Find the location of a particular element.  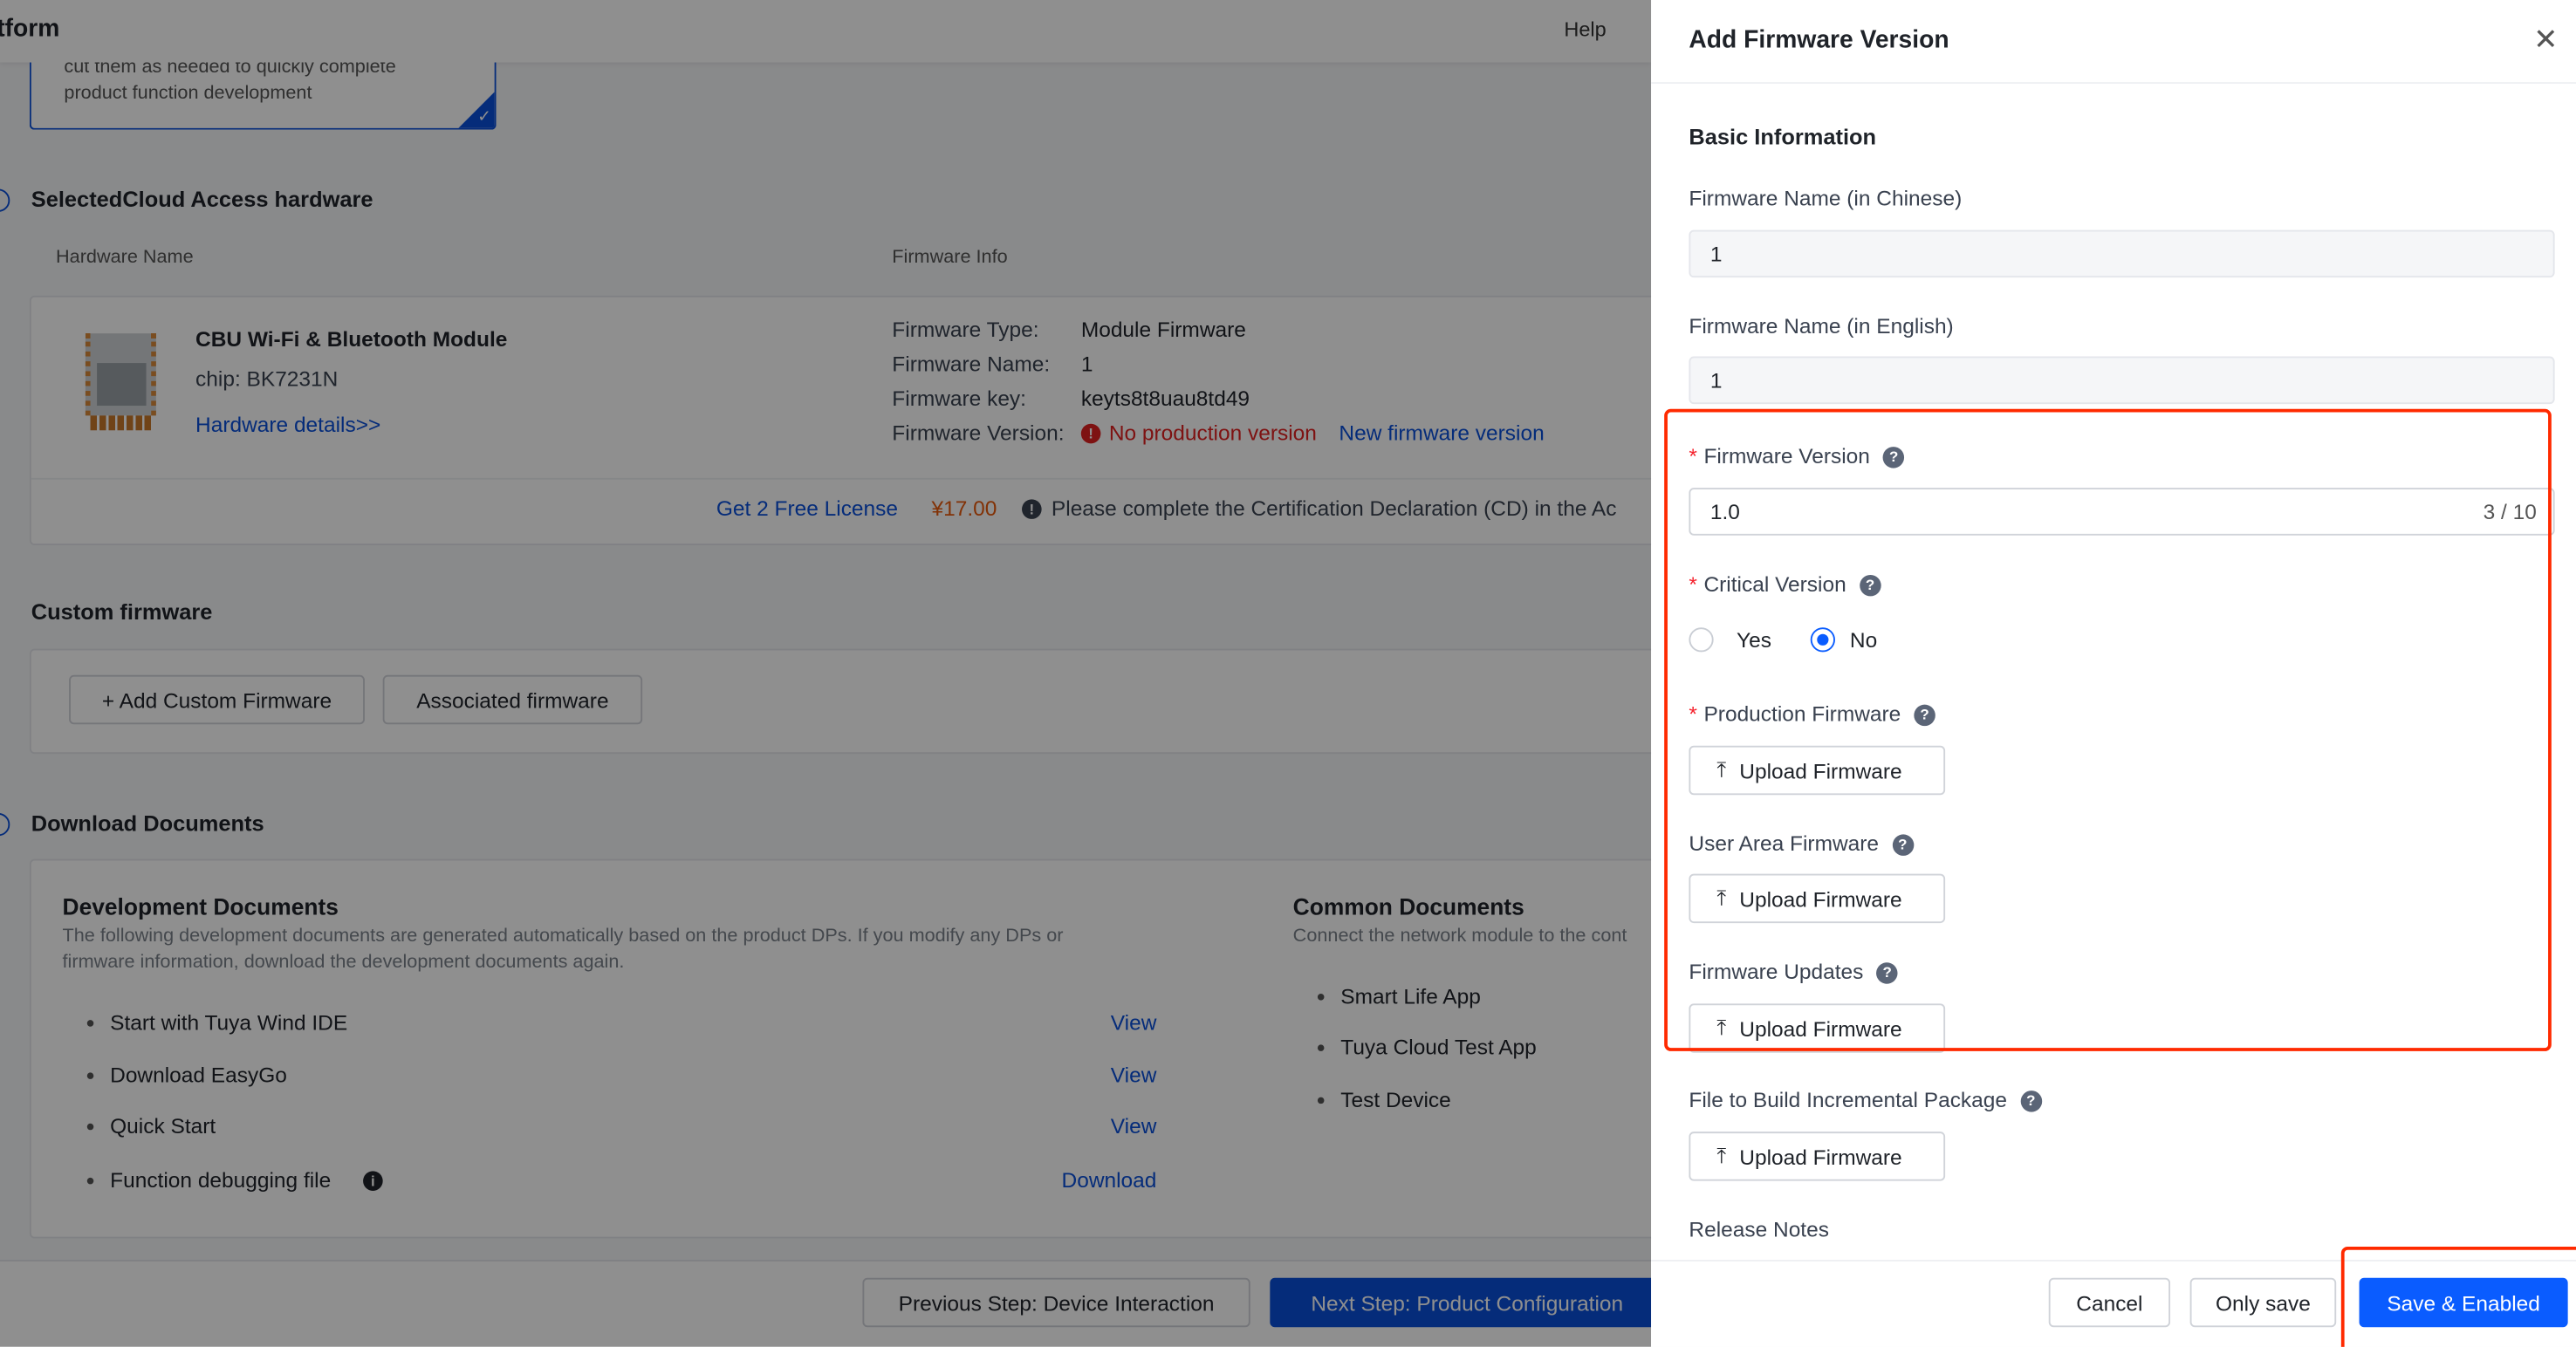

field-label: Firmware Name (in English) is located at coordinates (1821, 325).